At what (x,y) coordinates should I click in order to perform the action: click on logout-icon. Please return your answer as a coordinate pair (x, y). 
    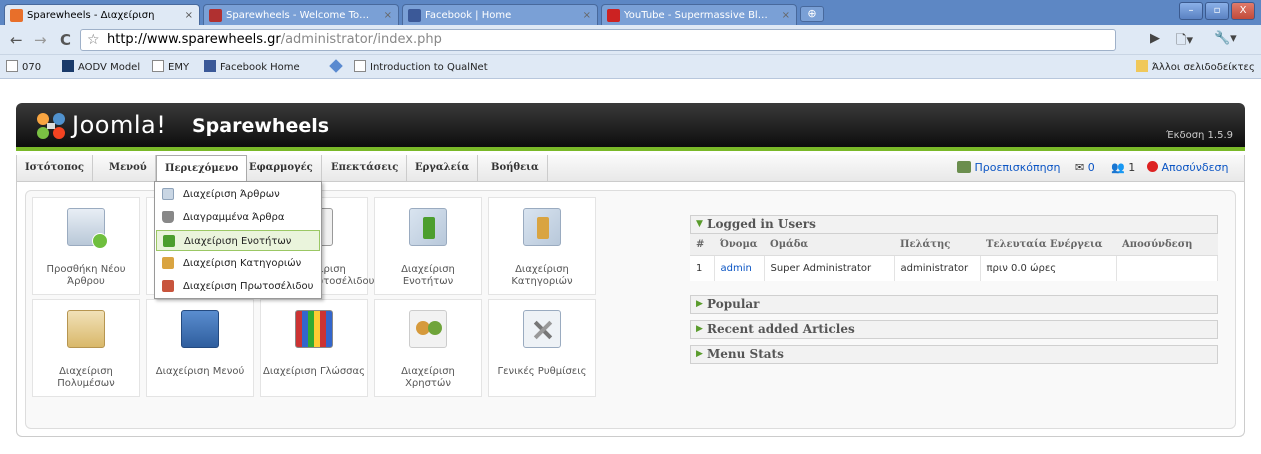
    Looking at the image, I should click on (1152, 166).